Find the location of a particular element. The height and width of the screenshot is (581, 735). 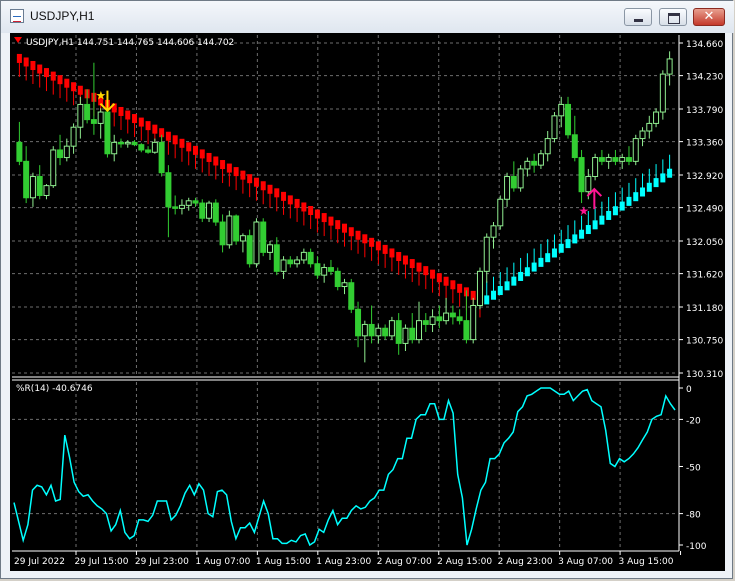

close-button: ✕ is located at coordinates (709, 17).